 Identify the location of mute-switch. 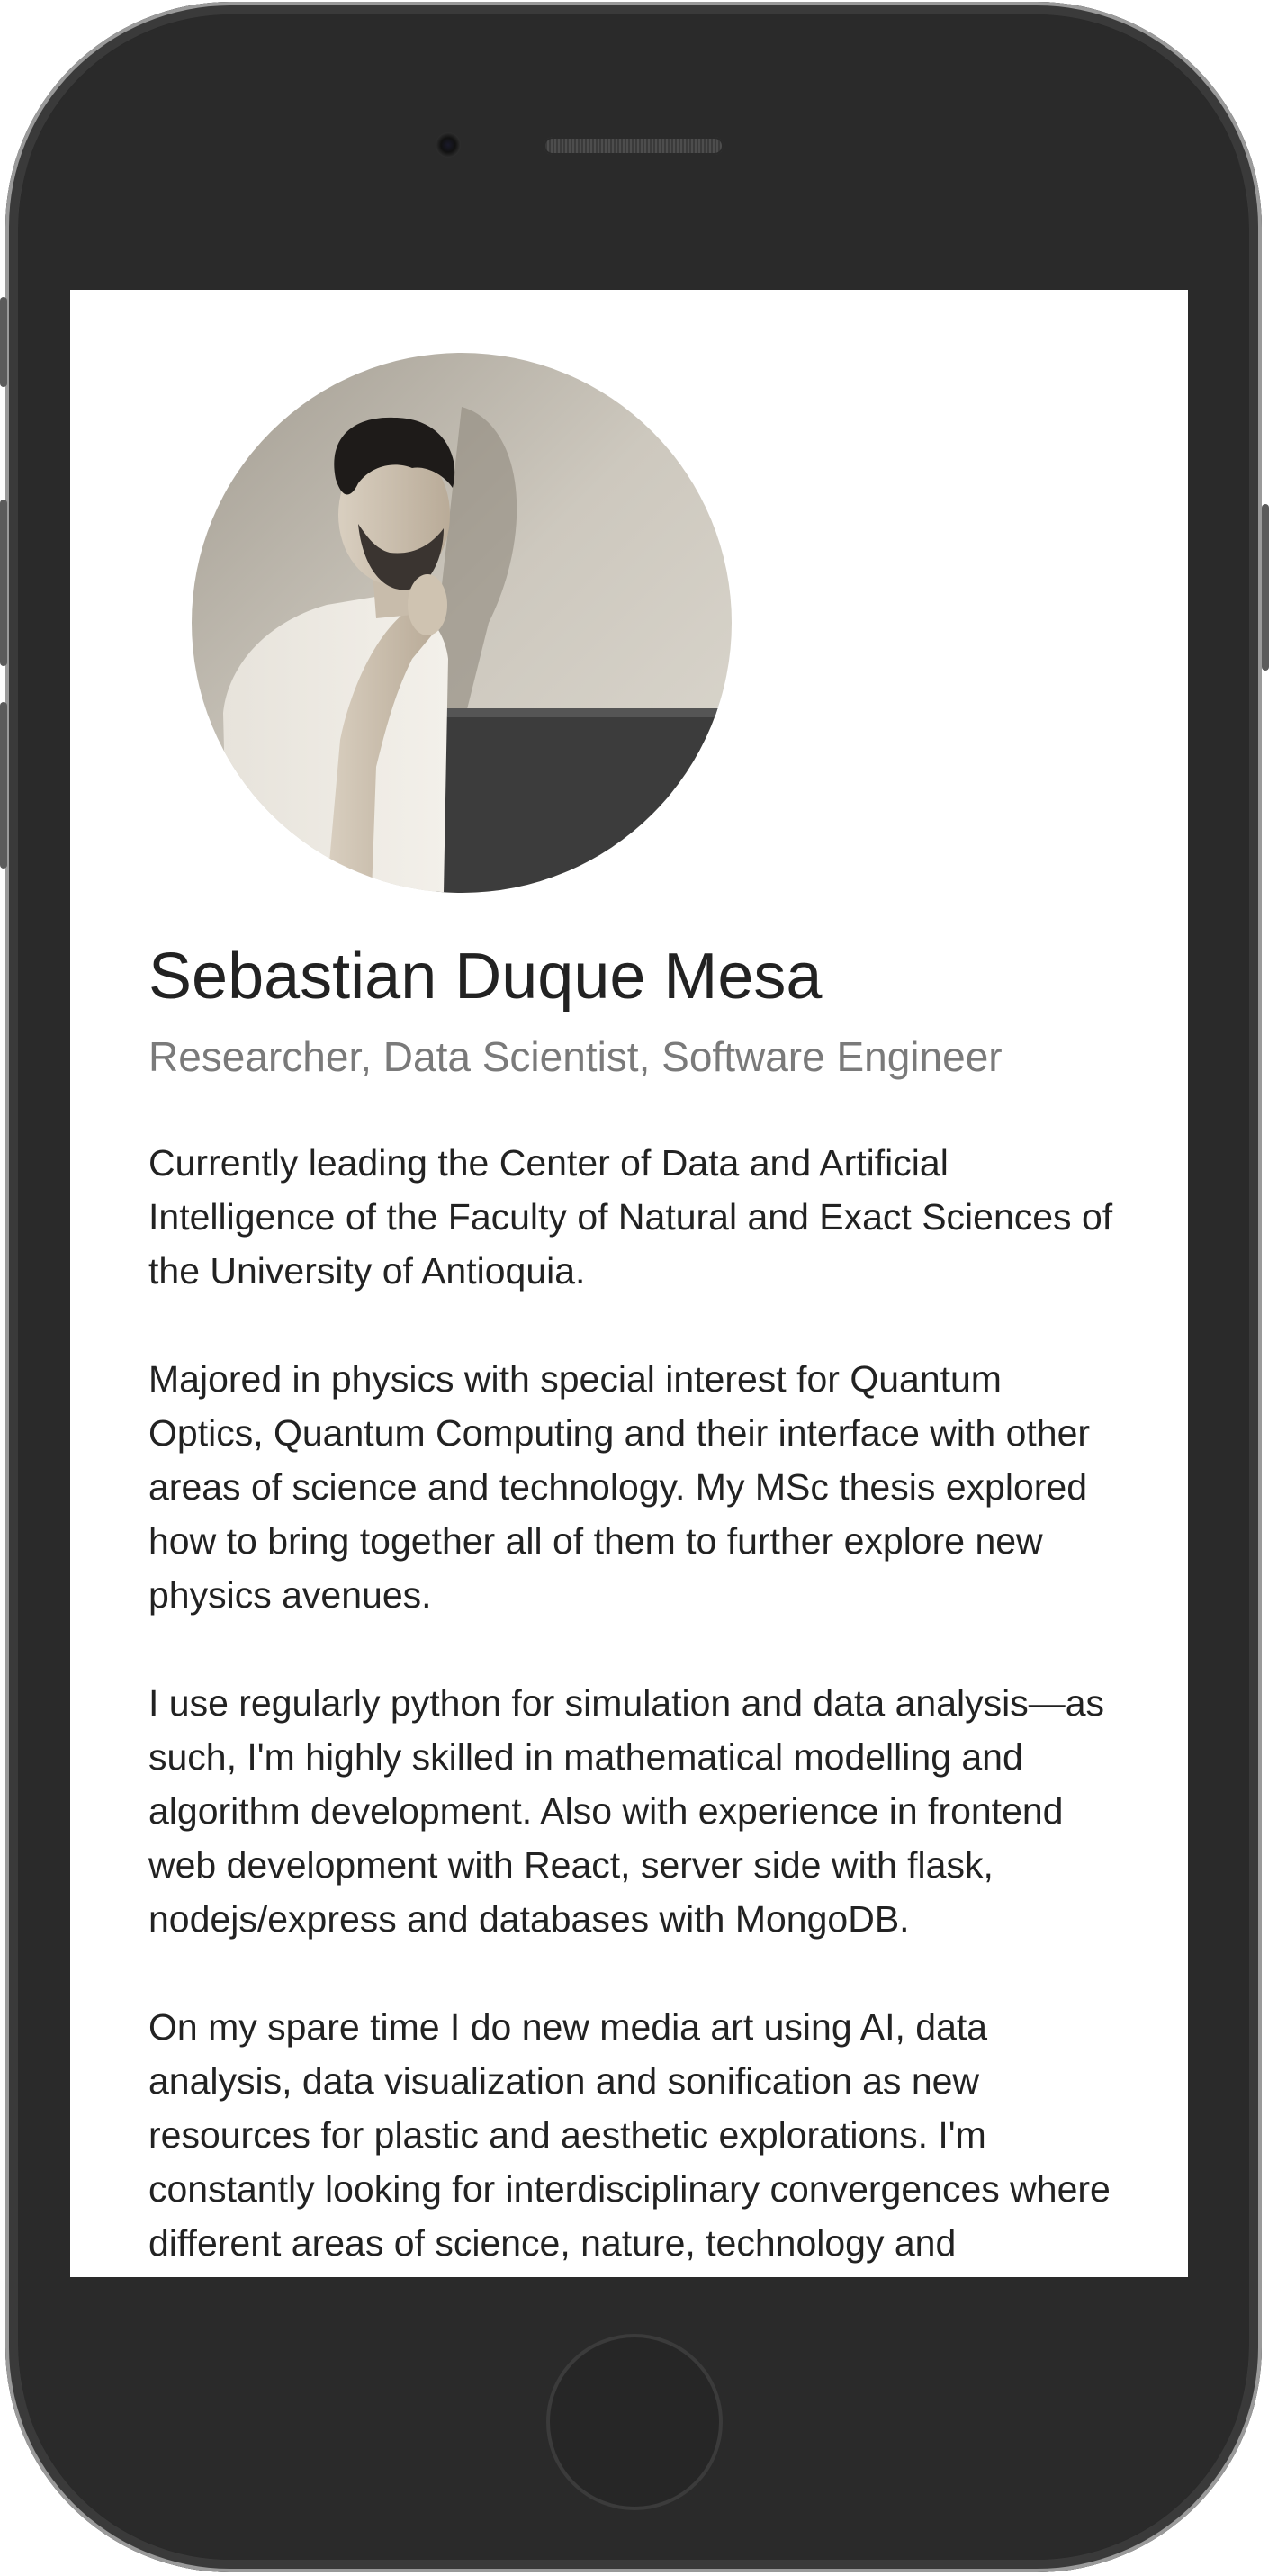
(4, 342).